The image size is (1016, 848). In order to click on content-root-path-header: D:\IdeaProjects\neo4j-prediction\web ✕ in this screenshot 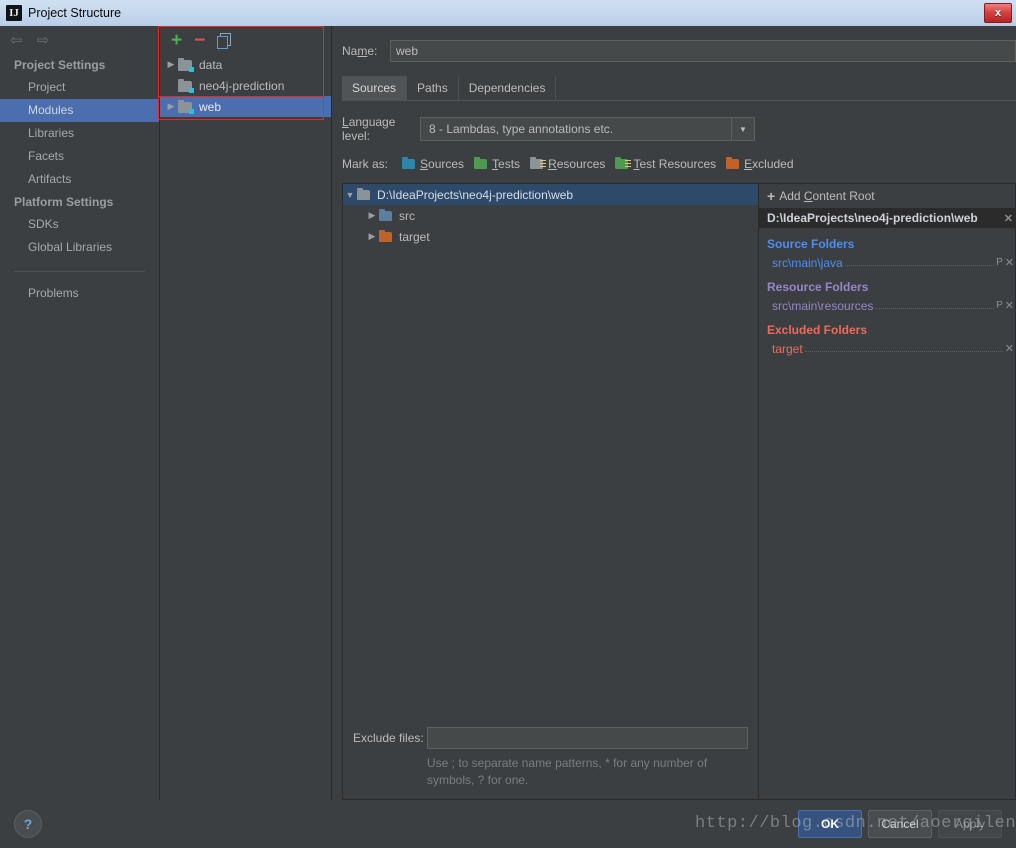, I will do `click(887, 218)`.